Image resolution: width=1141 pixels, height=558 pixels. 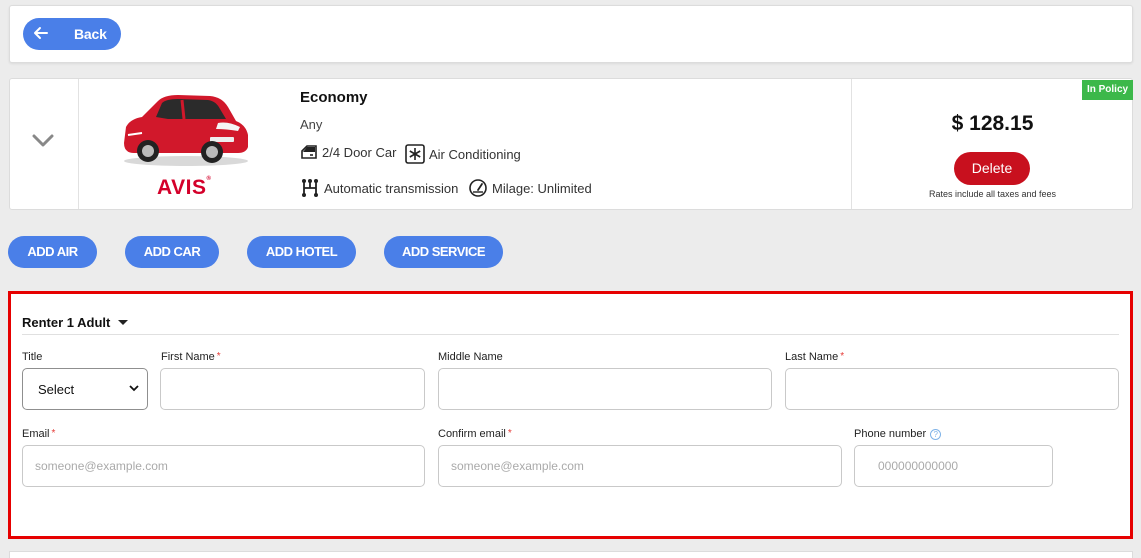 What do you see at coordinates (478, 188) in the screenshot?
I see `speedometer-icon` at bounding box center [478, 188].